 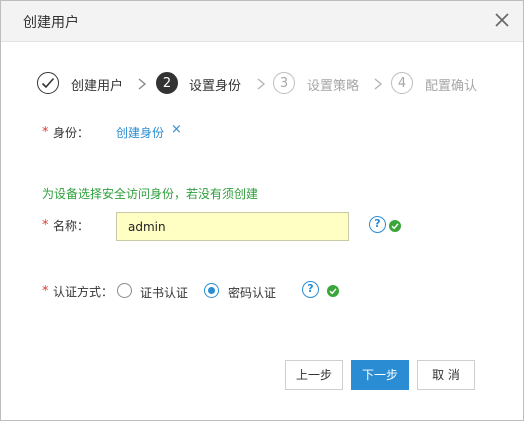 What do you see at coordinates (124, 290) in the screenshot?
I see `cert-auth-radio` at bounding box center [124, 290].